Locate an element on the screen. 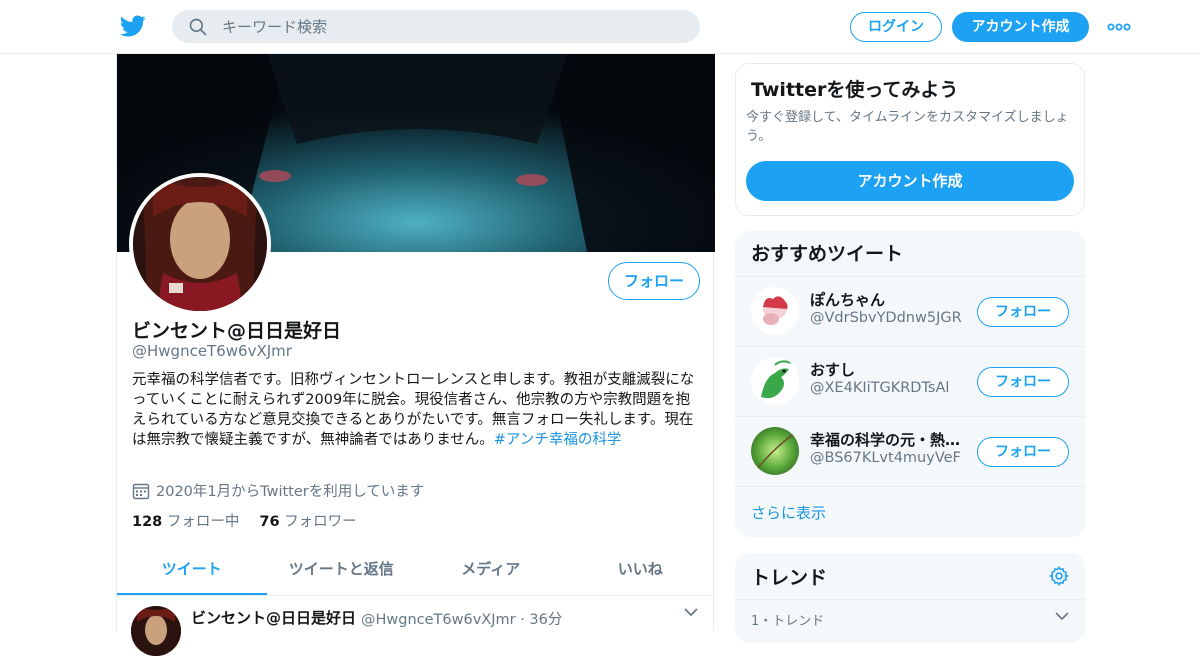  twitter-bird-icon is located at coordinates (133, 26).